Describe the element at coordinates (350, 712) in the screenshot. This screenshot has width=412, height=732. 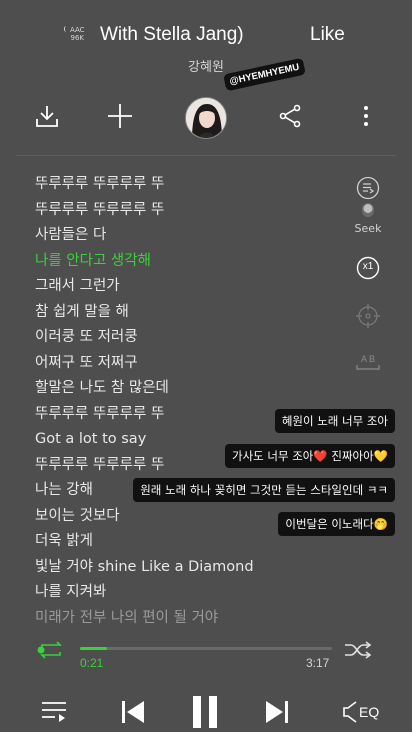
I see `speaker-icon` at that location.